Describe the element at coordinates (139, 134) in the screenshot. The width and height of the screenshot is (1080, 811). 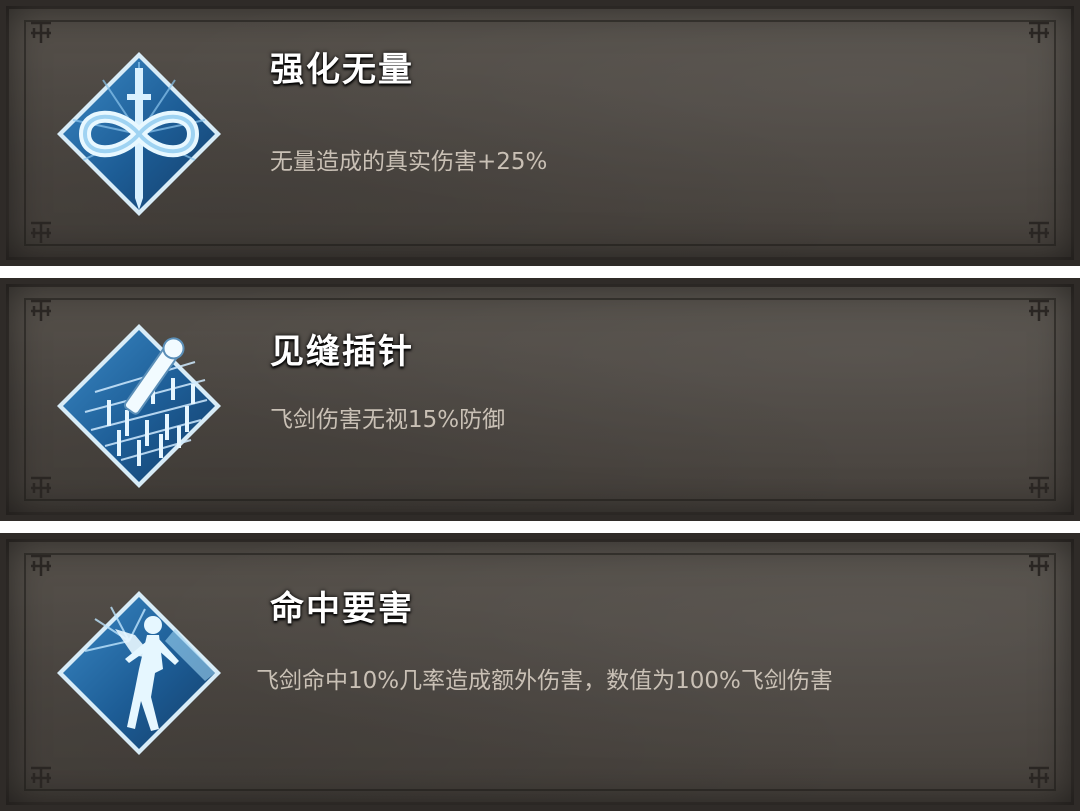
I see `infinity-sword-icon` at that location.